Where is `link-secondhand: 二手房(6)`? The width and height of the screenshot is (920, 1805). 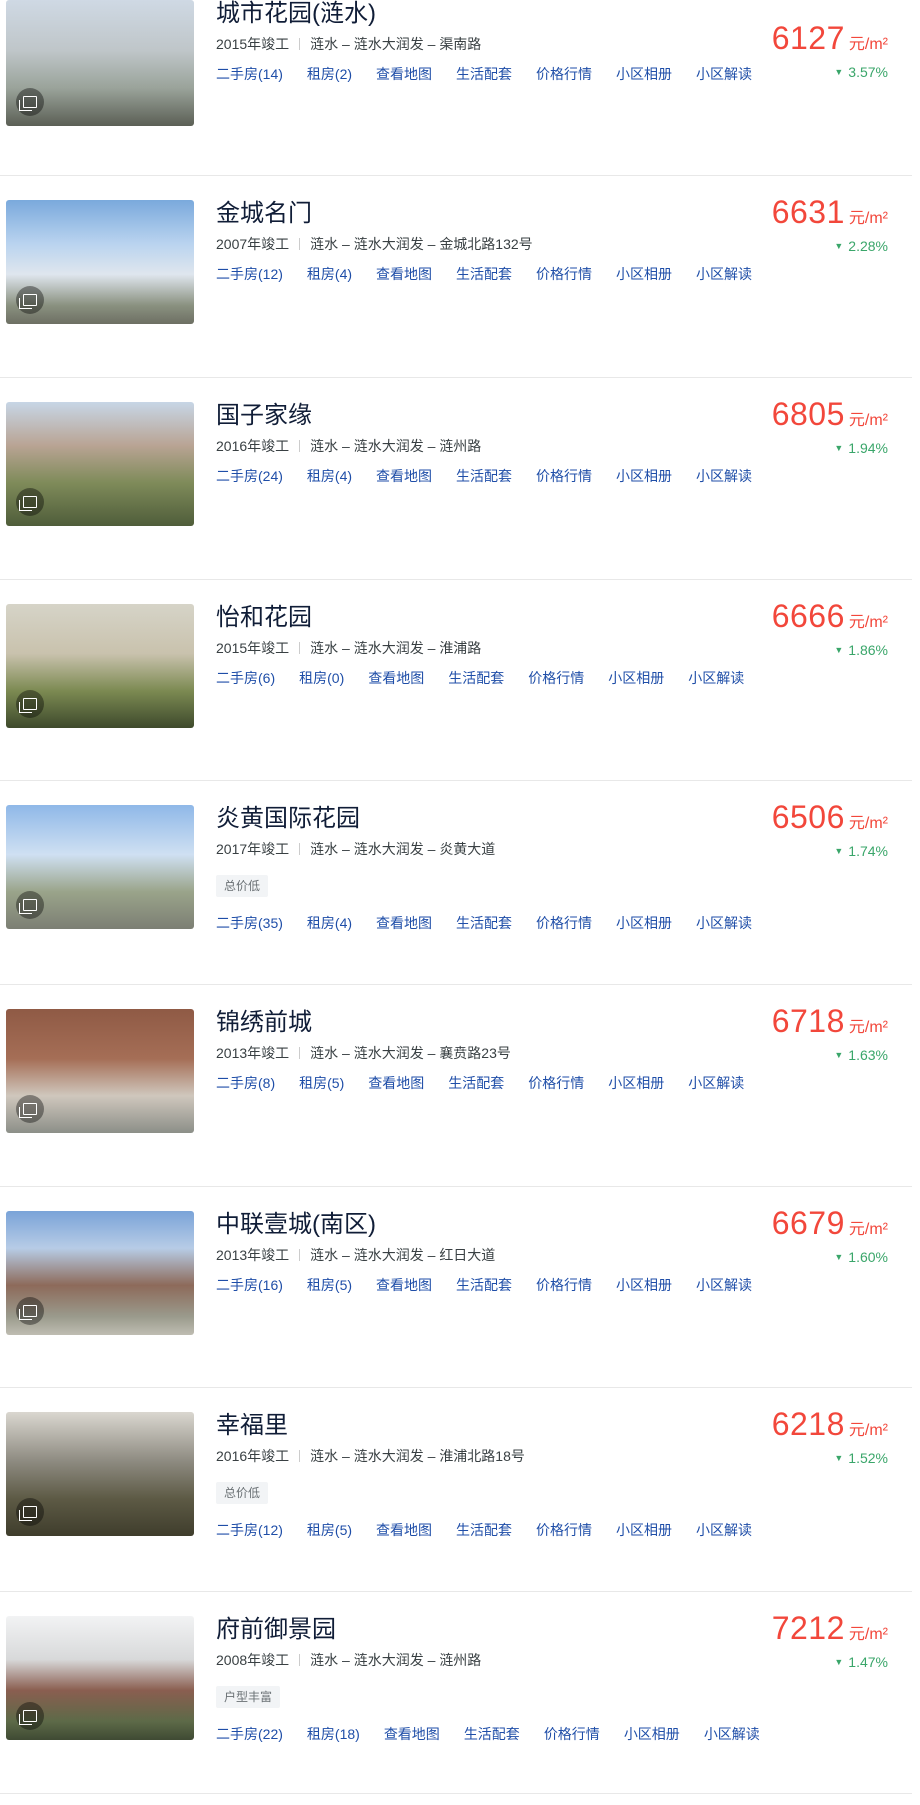 link-secondhand: 二手房(6) is located at coordinates (245, 678).